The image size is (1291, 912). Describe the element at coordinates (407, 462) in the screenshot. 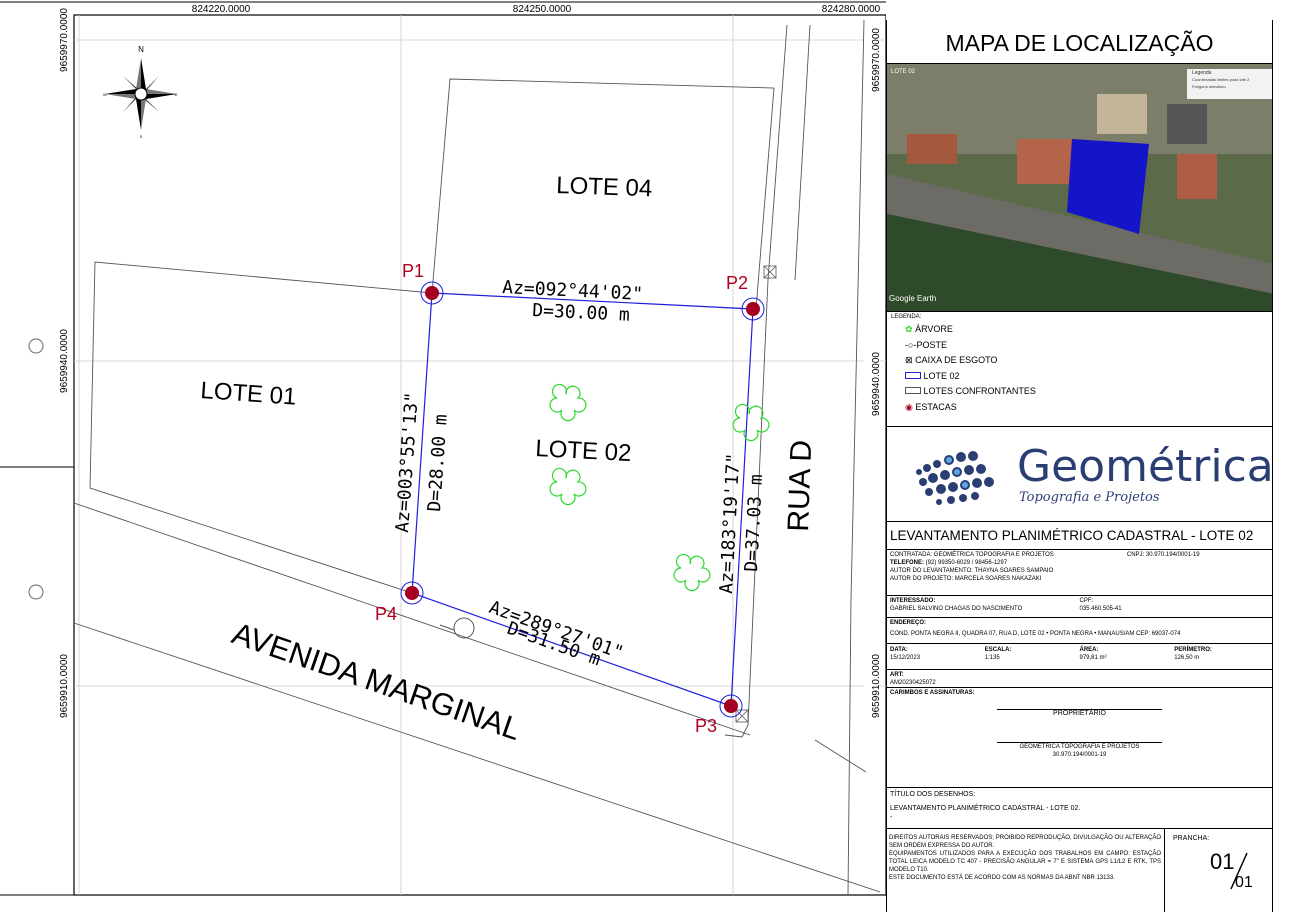

I see `az-p4p1: Az=003°55'13"` at that location.